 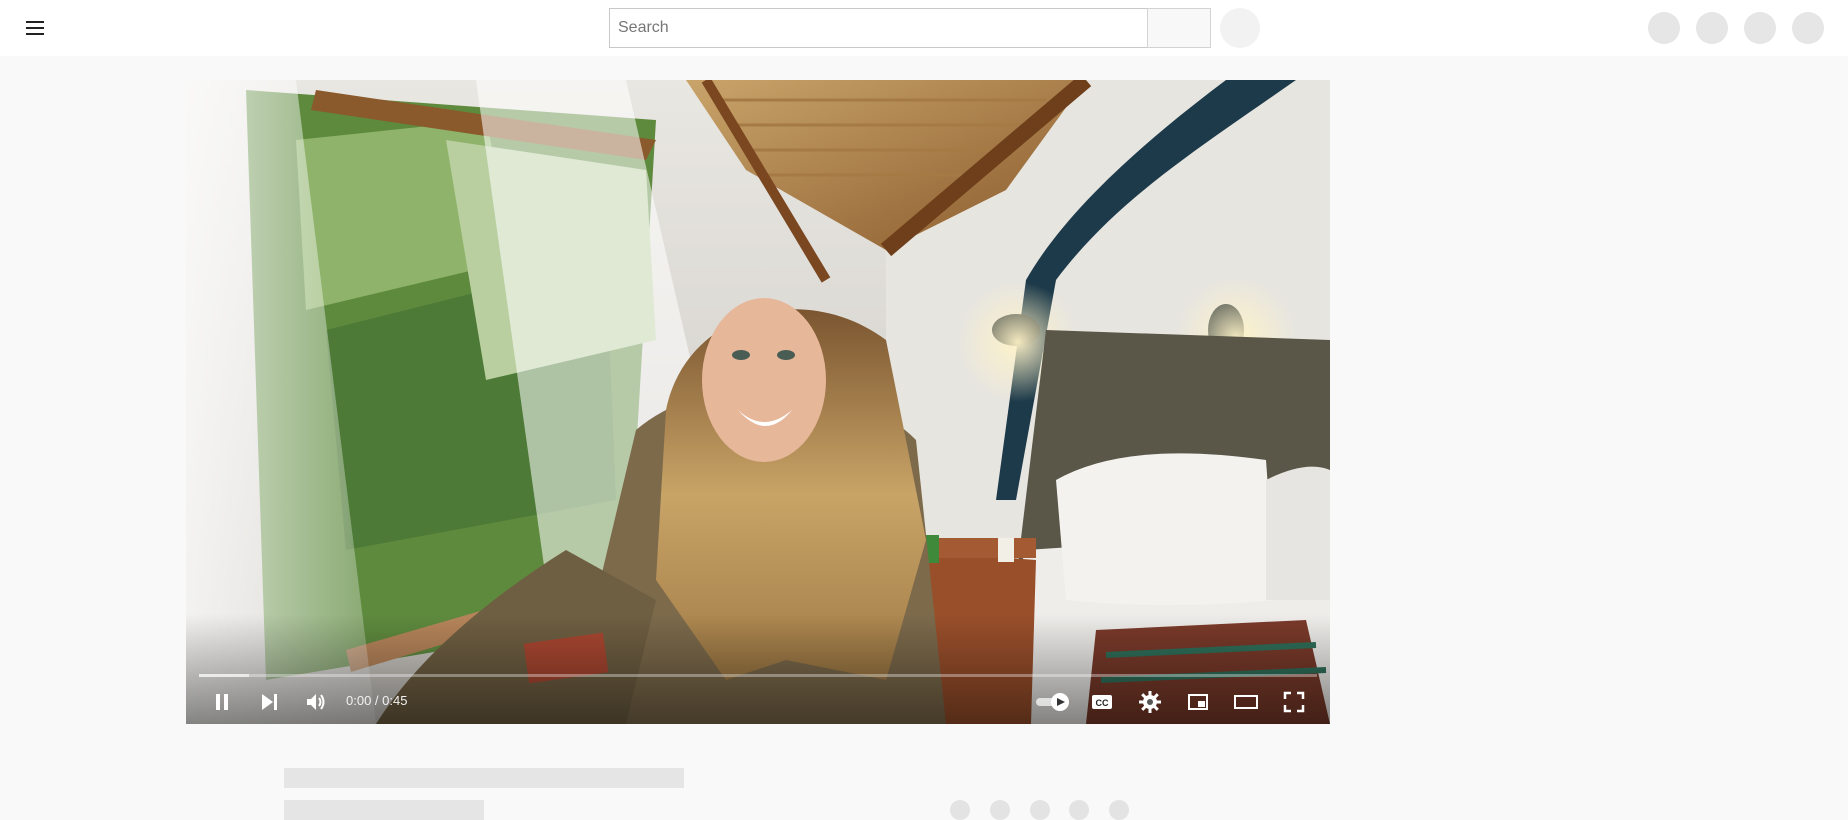 I want to click on progress-bar, so click(x=758, y=675).